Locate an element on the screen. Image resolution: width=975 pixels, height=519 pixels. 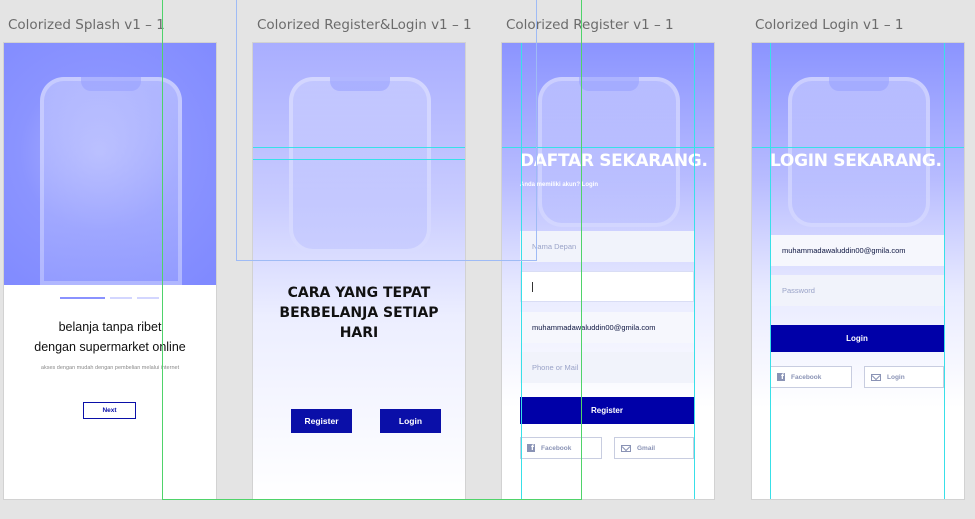
next-button: Next is located at coordinates (109, 410).